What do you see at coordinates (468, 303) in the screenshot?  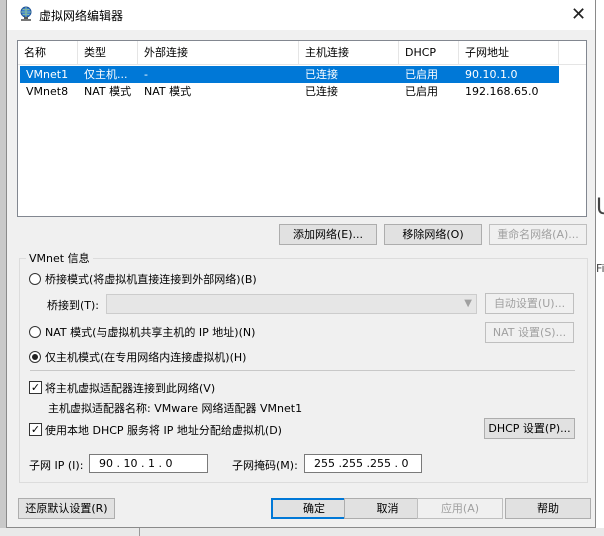 I see `chevron-down-icon: ▼` at bounding box center [468, 303].